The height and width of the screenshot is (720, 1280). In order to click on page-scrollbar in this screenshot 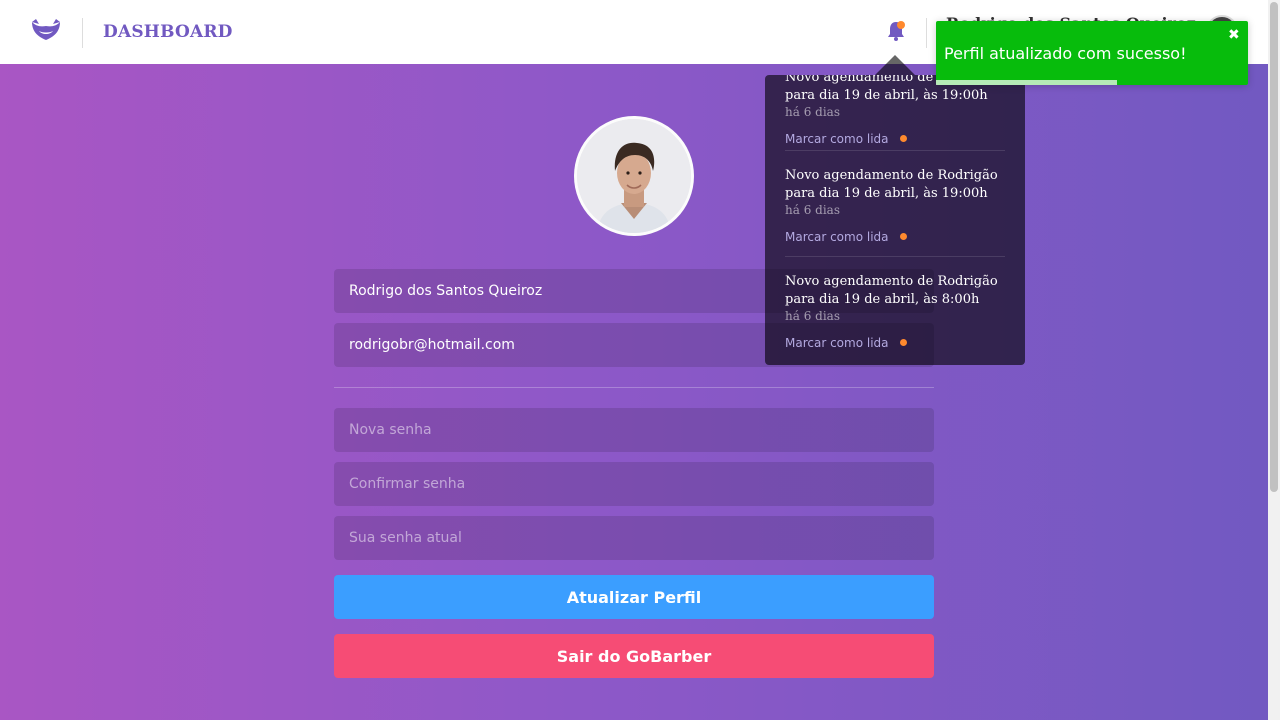, I will do `click(1274, 360)`.